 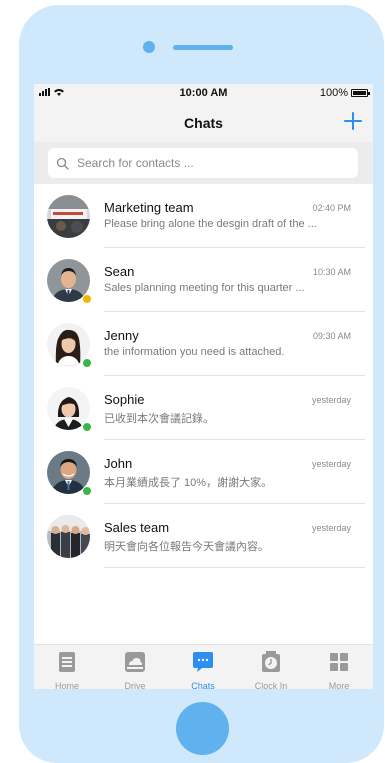 I want to click on chat-name: Jenny, so click(x=121, y=335).